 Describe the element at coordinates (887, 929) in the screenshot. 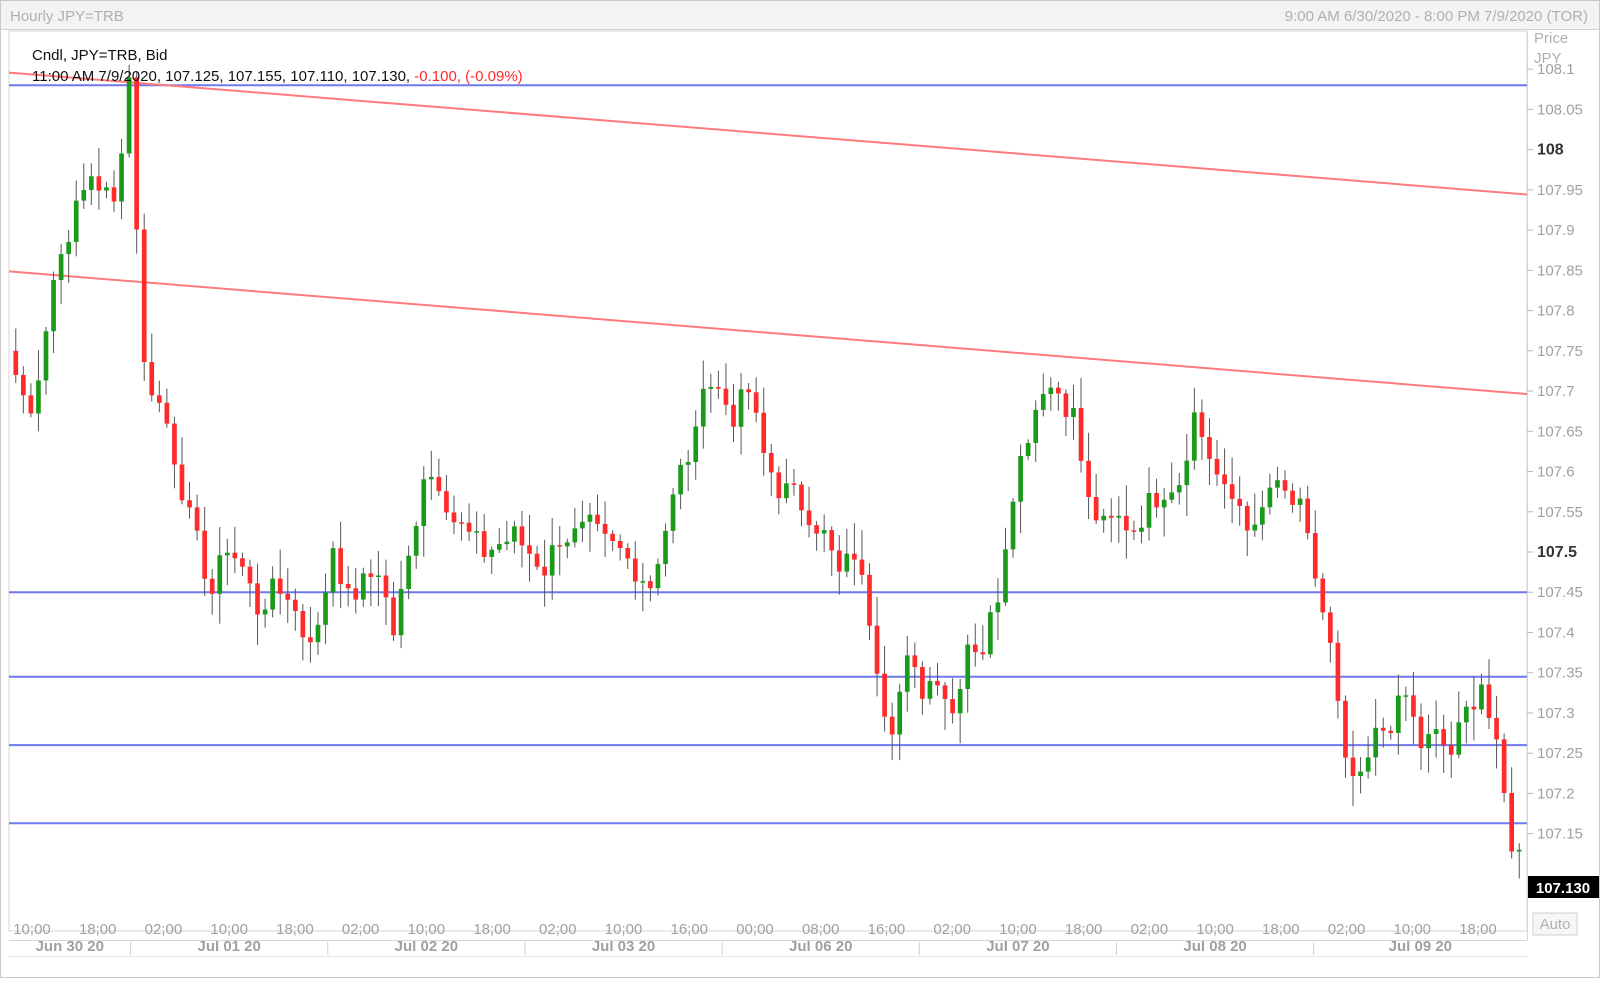

I see `time-tick-label: 16:00` at that location.